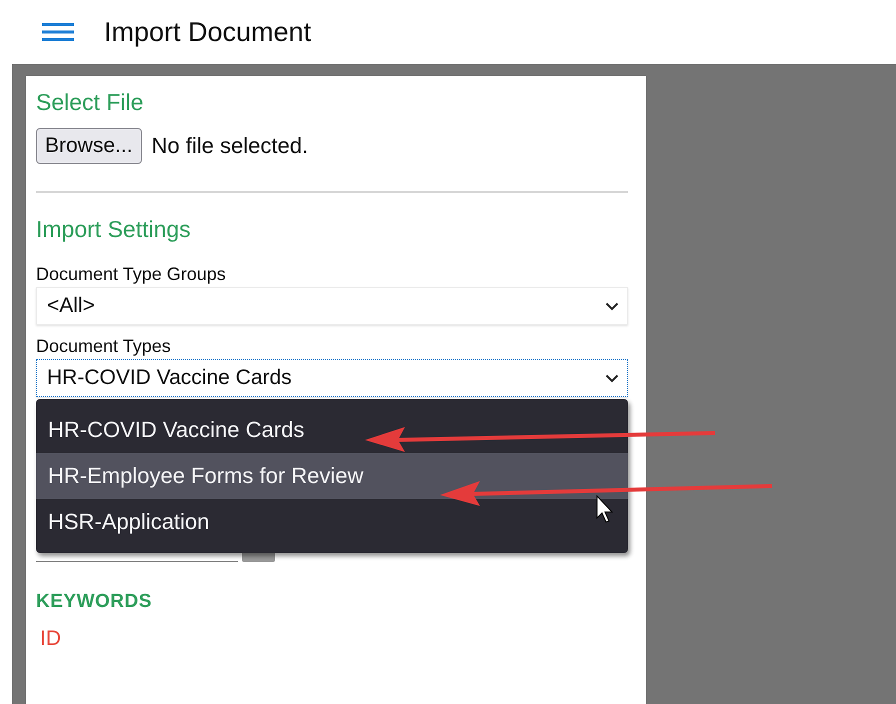 The height and width of the screenshot is (704, 896). What do you see at coordinates (332, 306) in the screenshot?
I see `dropdown-field: <All>` at bounding box center [332, 306].